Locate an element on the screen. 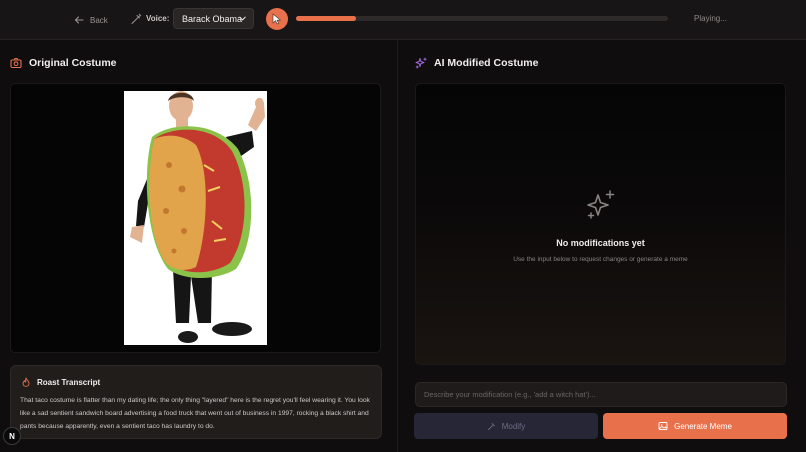  chevron-down-icon is located at coordinates (242, 18).